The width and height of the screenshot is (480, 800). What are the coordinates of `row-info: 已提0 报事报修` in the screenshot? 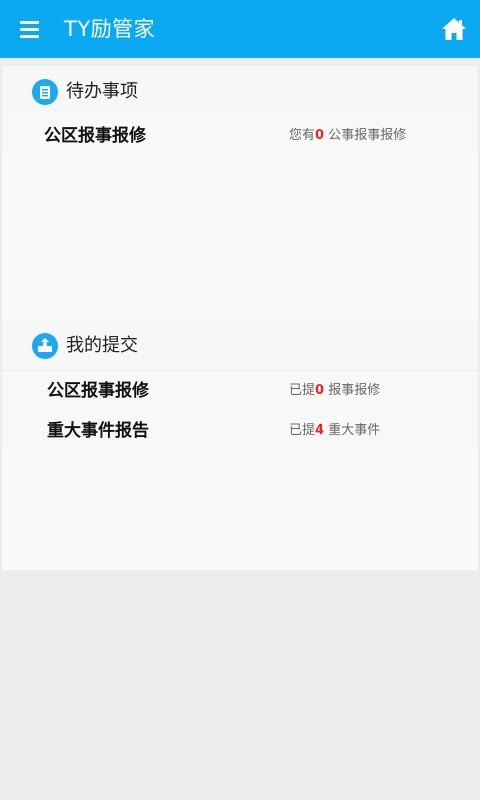 It's located at (334, 391).